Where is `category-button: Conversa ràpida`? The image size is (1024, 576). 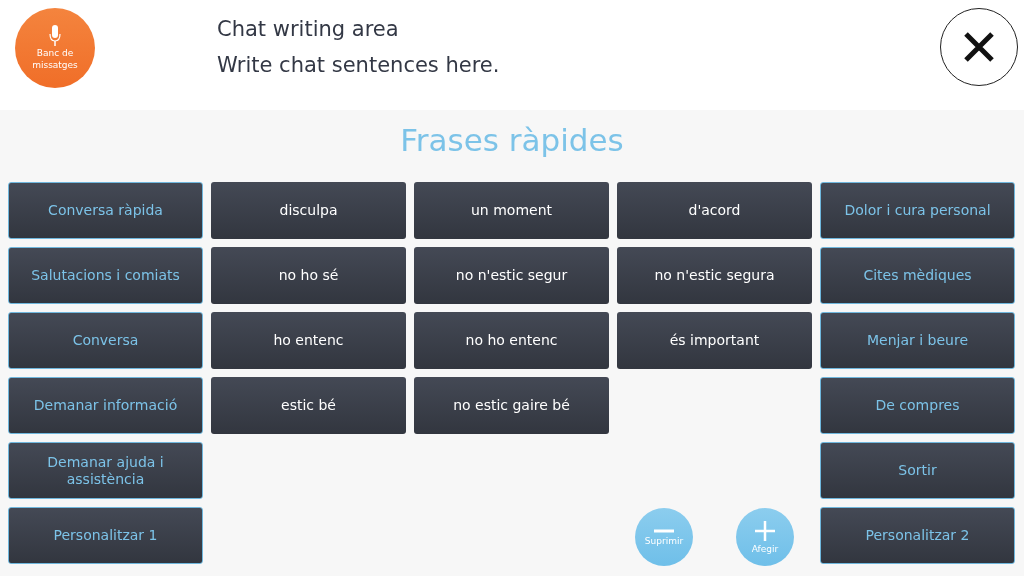
category-button: Conversa ràpida is located at coordinates (105, 210).